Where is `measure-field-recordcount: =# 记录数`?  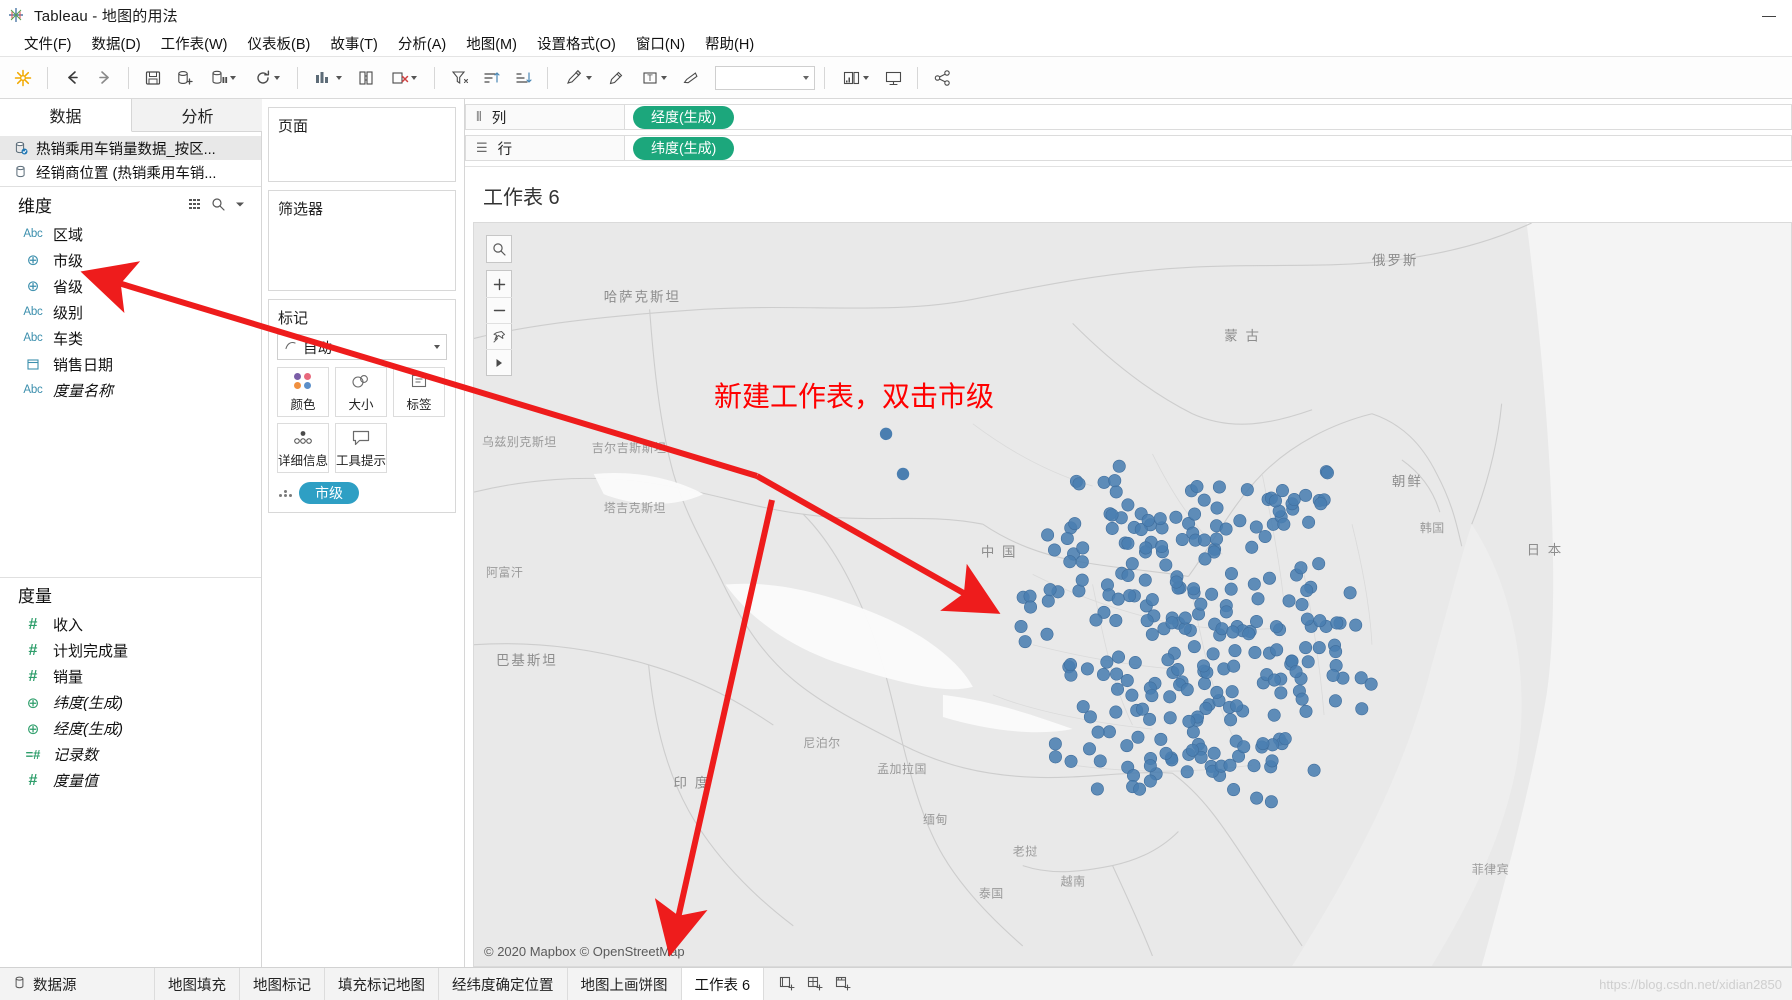
measure-field-recordcount: =# 记录数 is located at coordinates (130, 755).